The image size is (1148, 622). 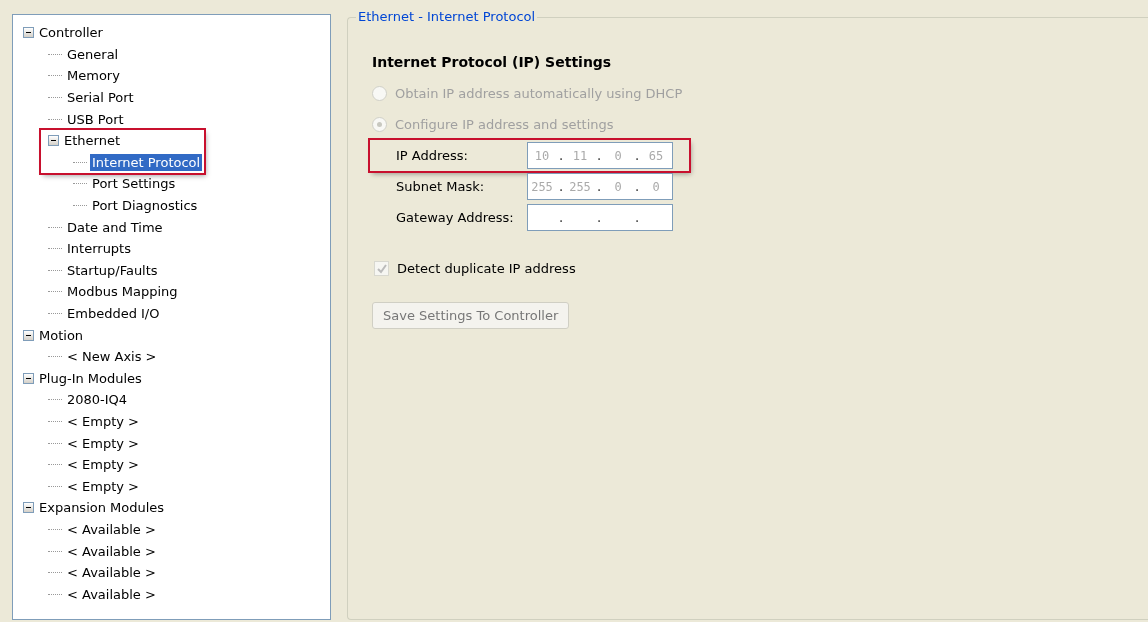 What do you see at coordinates (112, 270) in the screenshot?
I see `tree-item: Startup/Faults` at bounding box center [112, 270].